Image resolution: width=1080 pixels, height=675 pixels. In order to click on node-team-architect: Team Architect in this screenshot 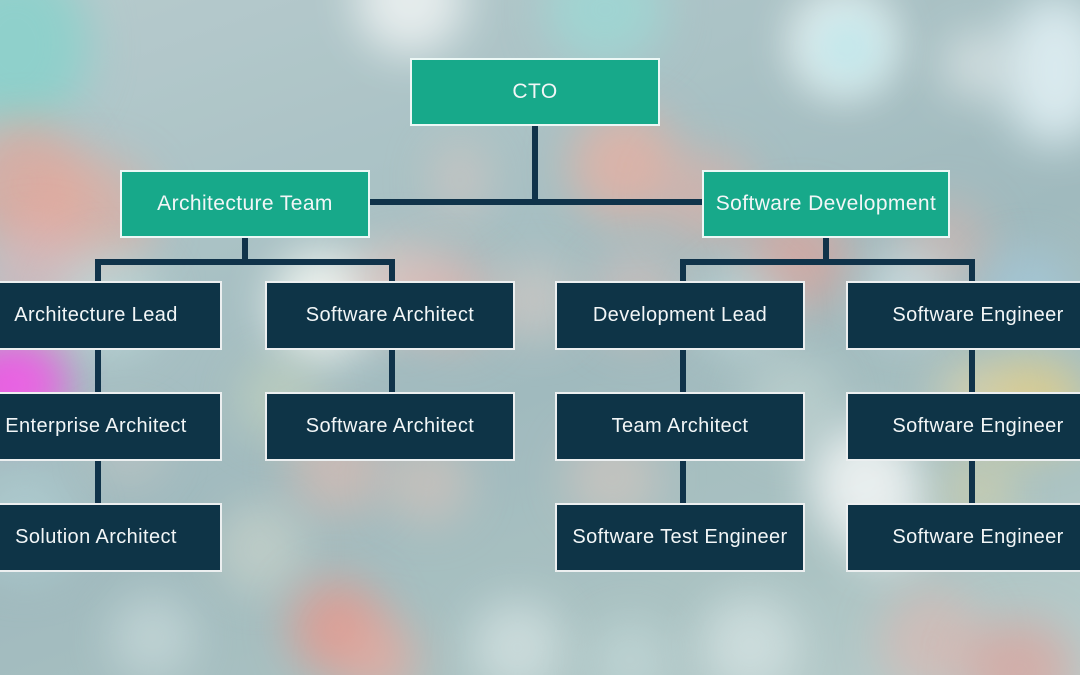, I will do `click(680, 426)`.